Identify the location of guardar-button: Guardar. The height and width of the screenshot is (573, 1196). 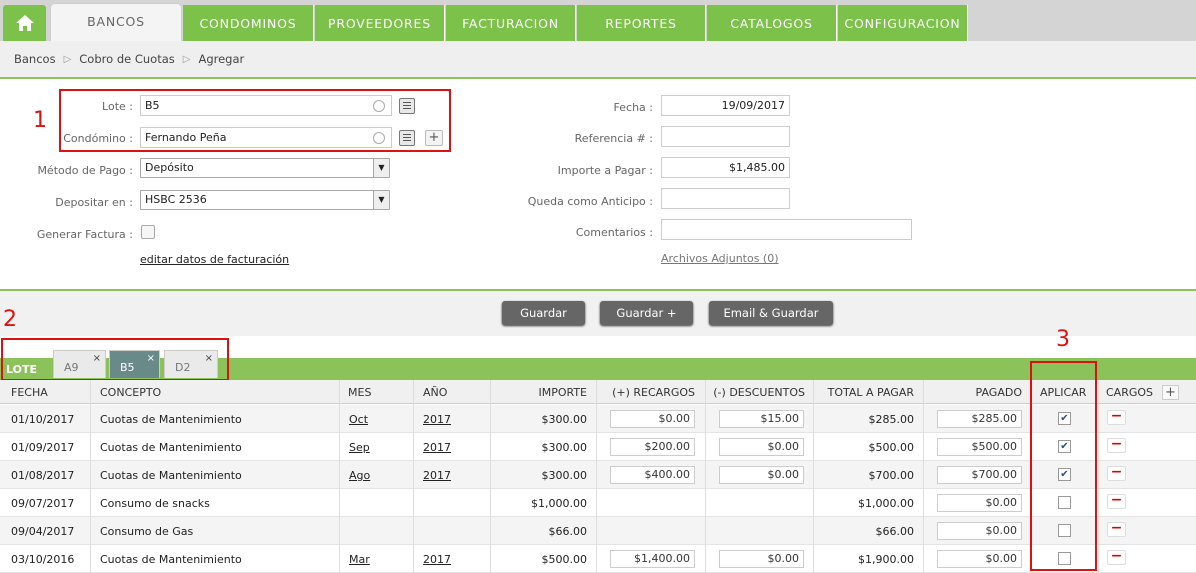
(543, 313).